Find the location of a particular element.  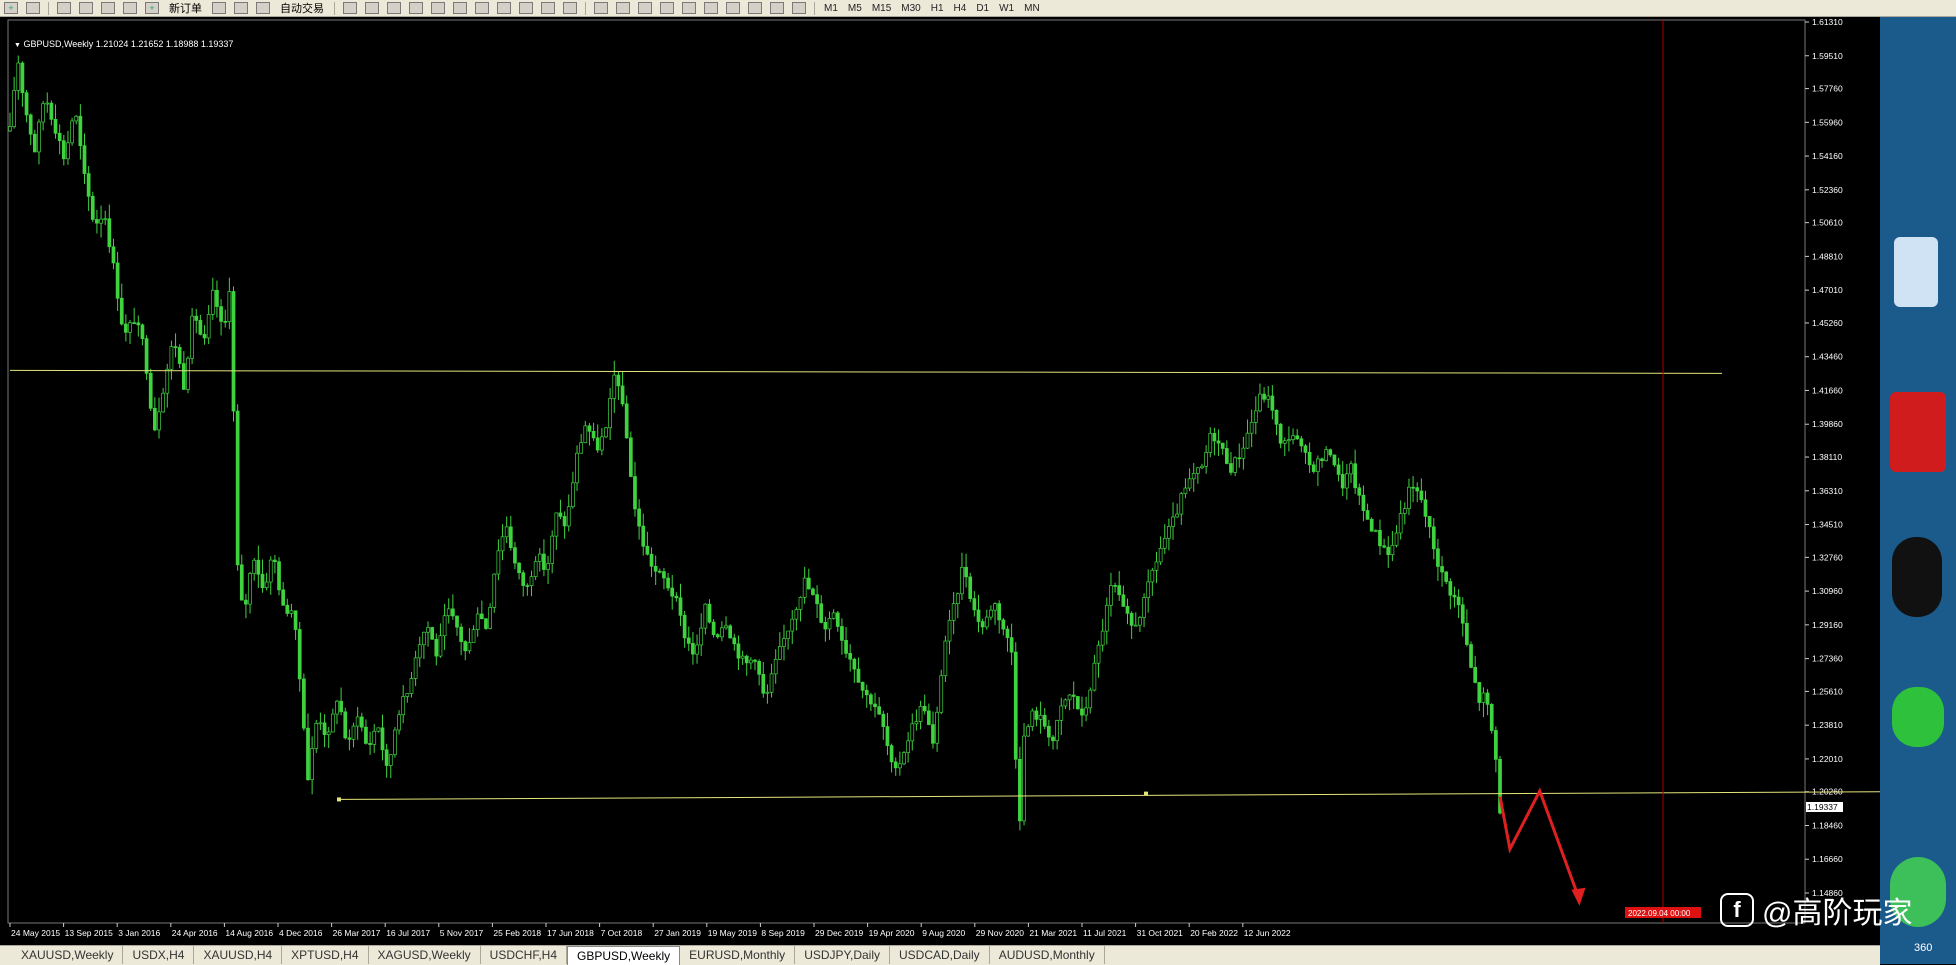

timeframe-m15-button: M15 is located at coordinates (881, 8).